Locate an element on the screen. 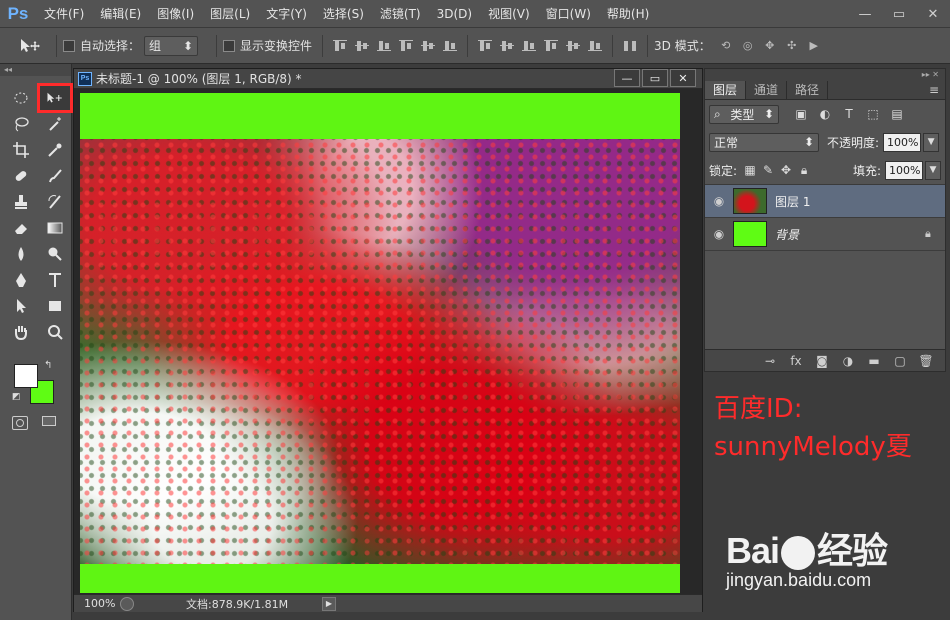 This screenshot has height=620, width=950. panel-collapse-handle: ▸▸ ✕ is located at coordinates (825, 75).